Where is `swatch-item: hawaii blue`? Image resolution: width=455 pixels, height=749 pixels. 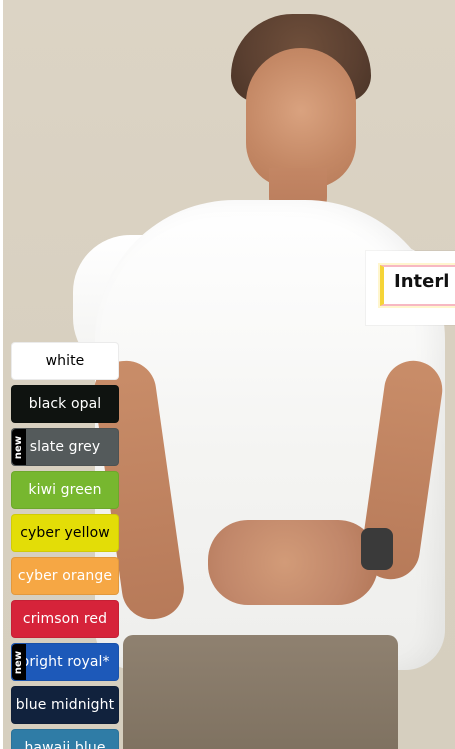
swatch-item: hawaii blue is located at coordinates (65, 739).